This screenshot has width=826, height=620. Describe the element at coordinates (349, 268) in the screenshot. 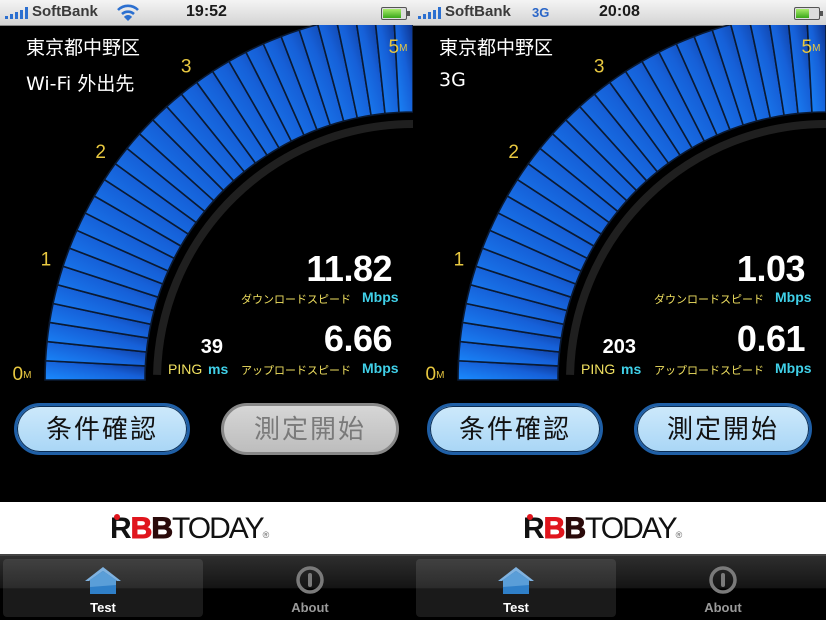

I see `download-speed-value: 11.82` at that location.